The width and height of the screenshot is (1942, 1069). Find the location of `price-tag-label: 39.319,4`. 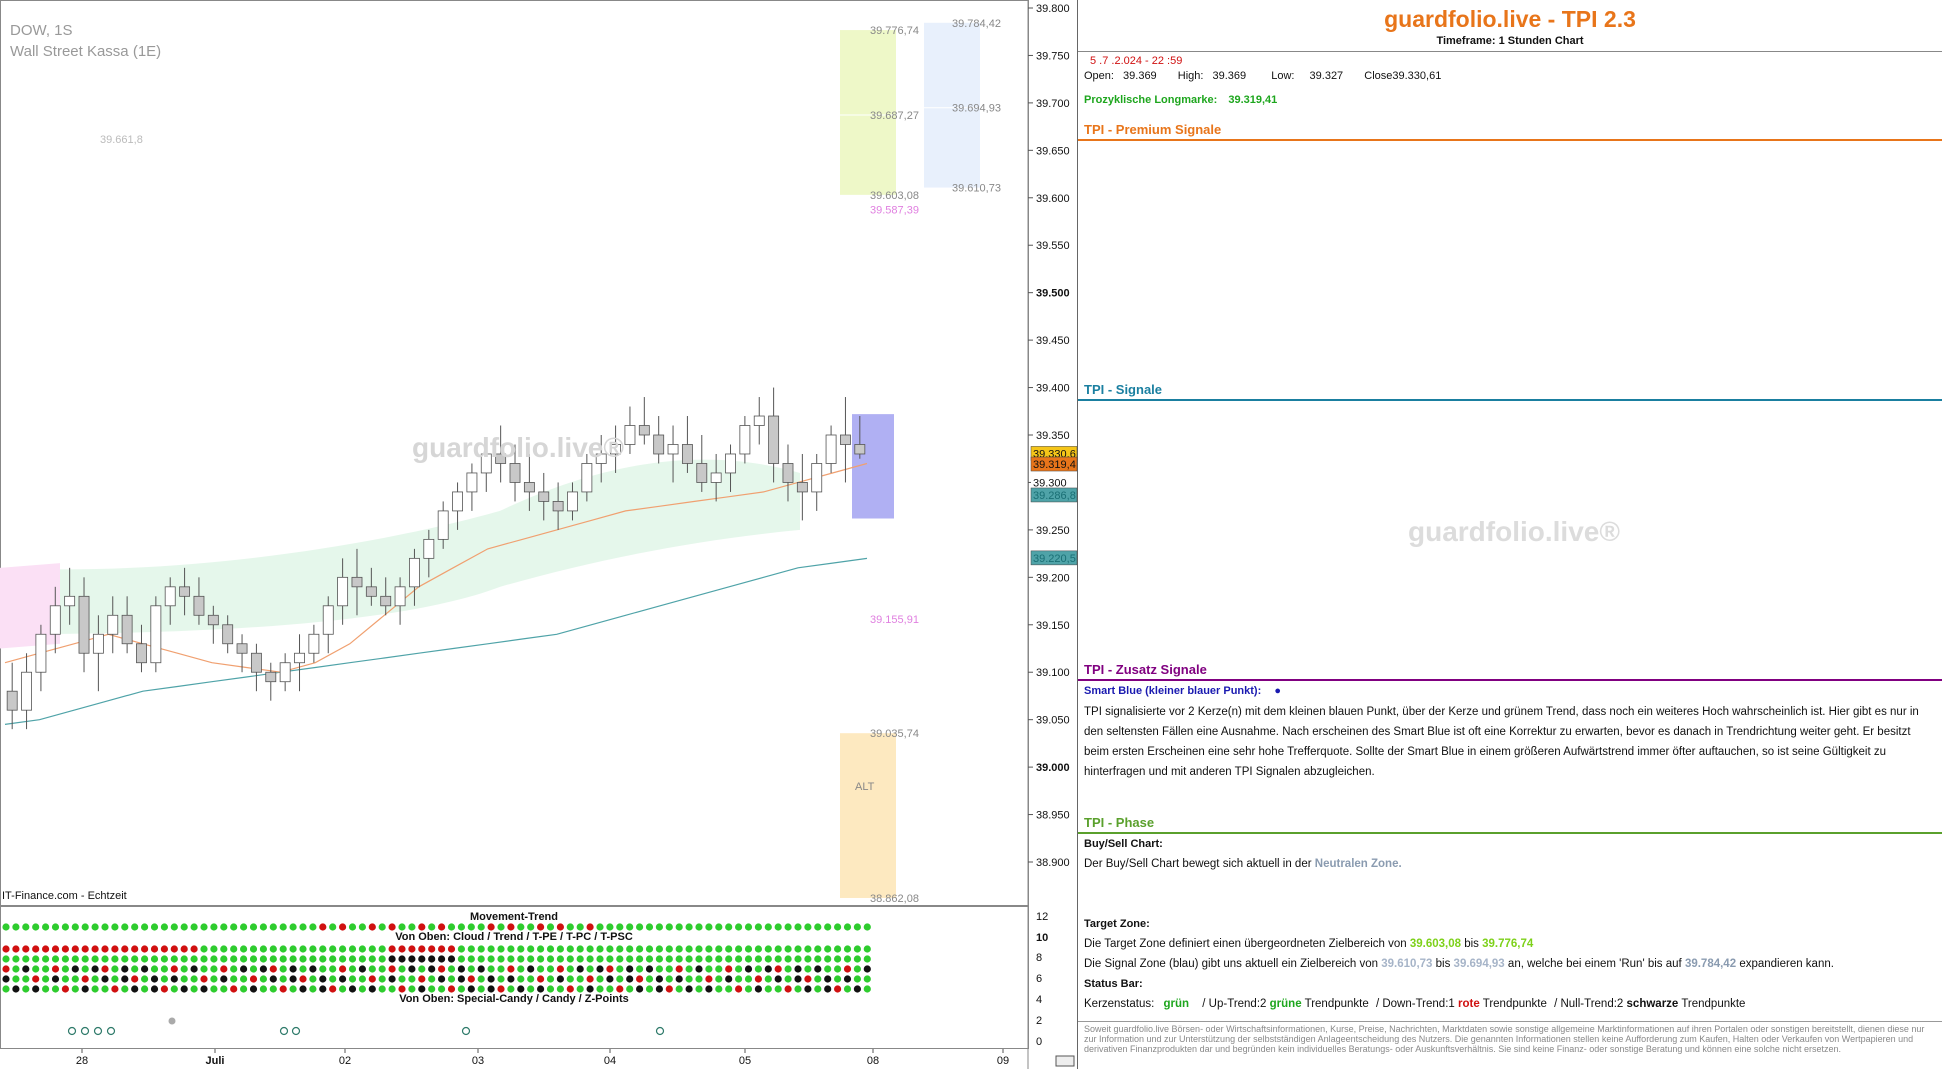

price-tag-label: 39.319,4 is located at coordinates (1054, 465).